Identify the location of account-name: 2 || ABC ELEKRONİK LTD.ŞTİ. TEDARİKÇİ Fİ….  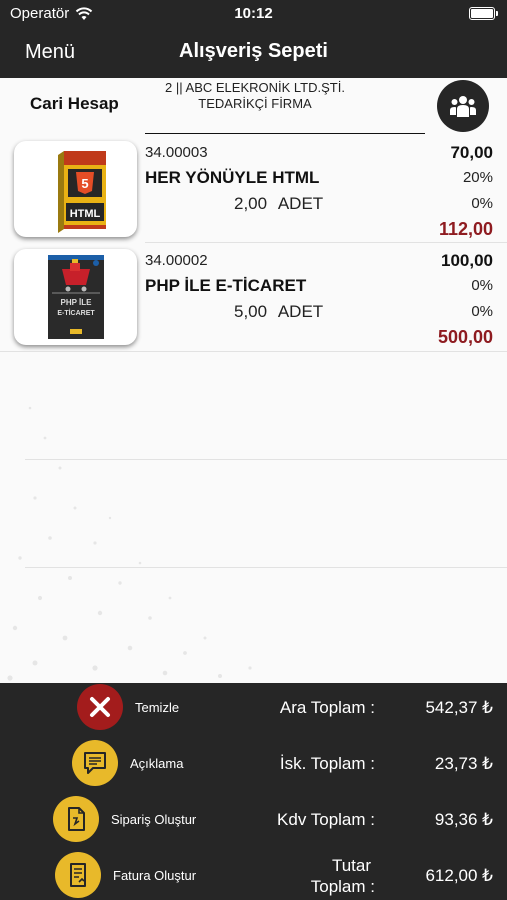
(255, 96).